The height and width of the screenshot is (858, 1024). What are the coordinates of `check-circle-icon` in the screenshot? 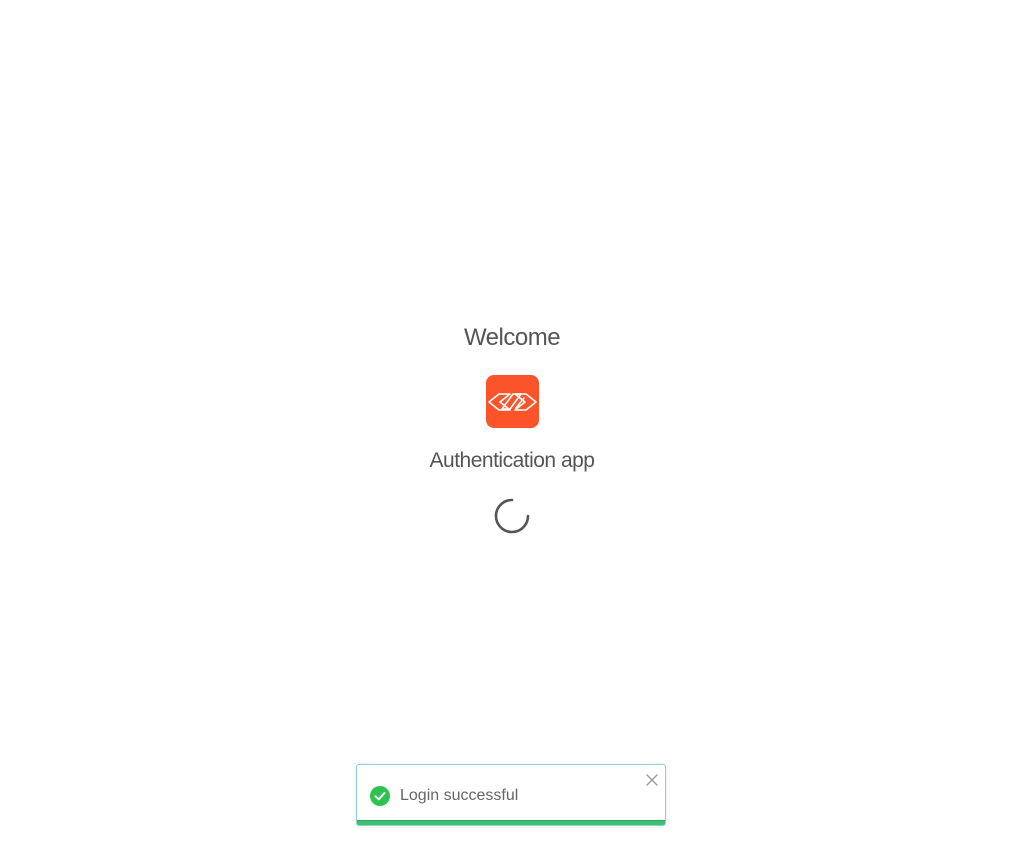 It's located at (380, 796).